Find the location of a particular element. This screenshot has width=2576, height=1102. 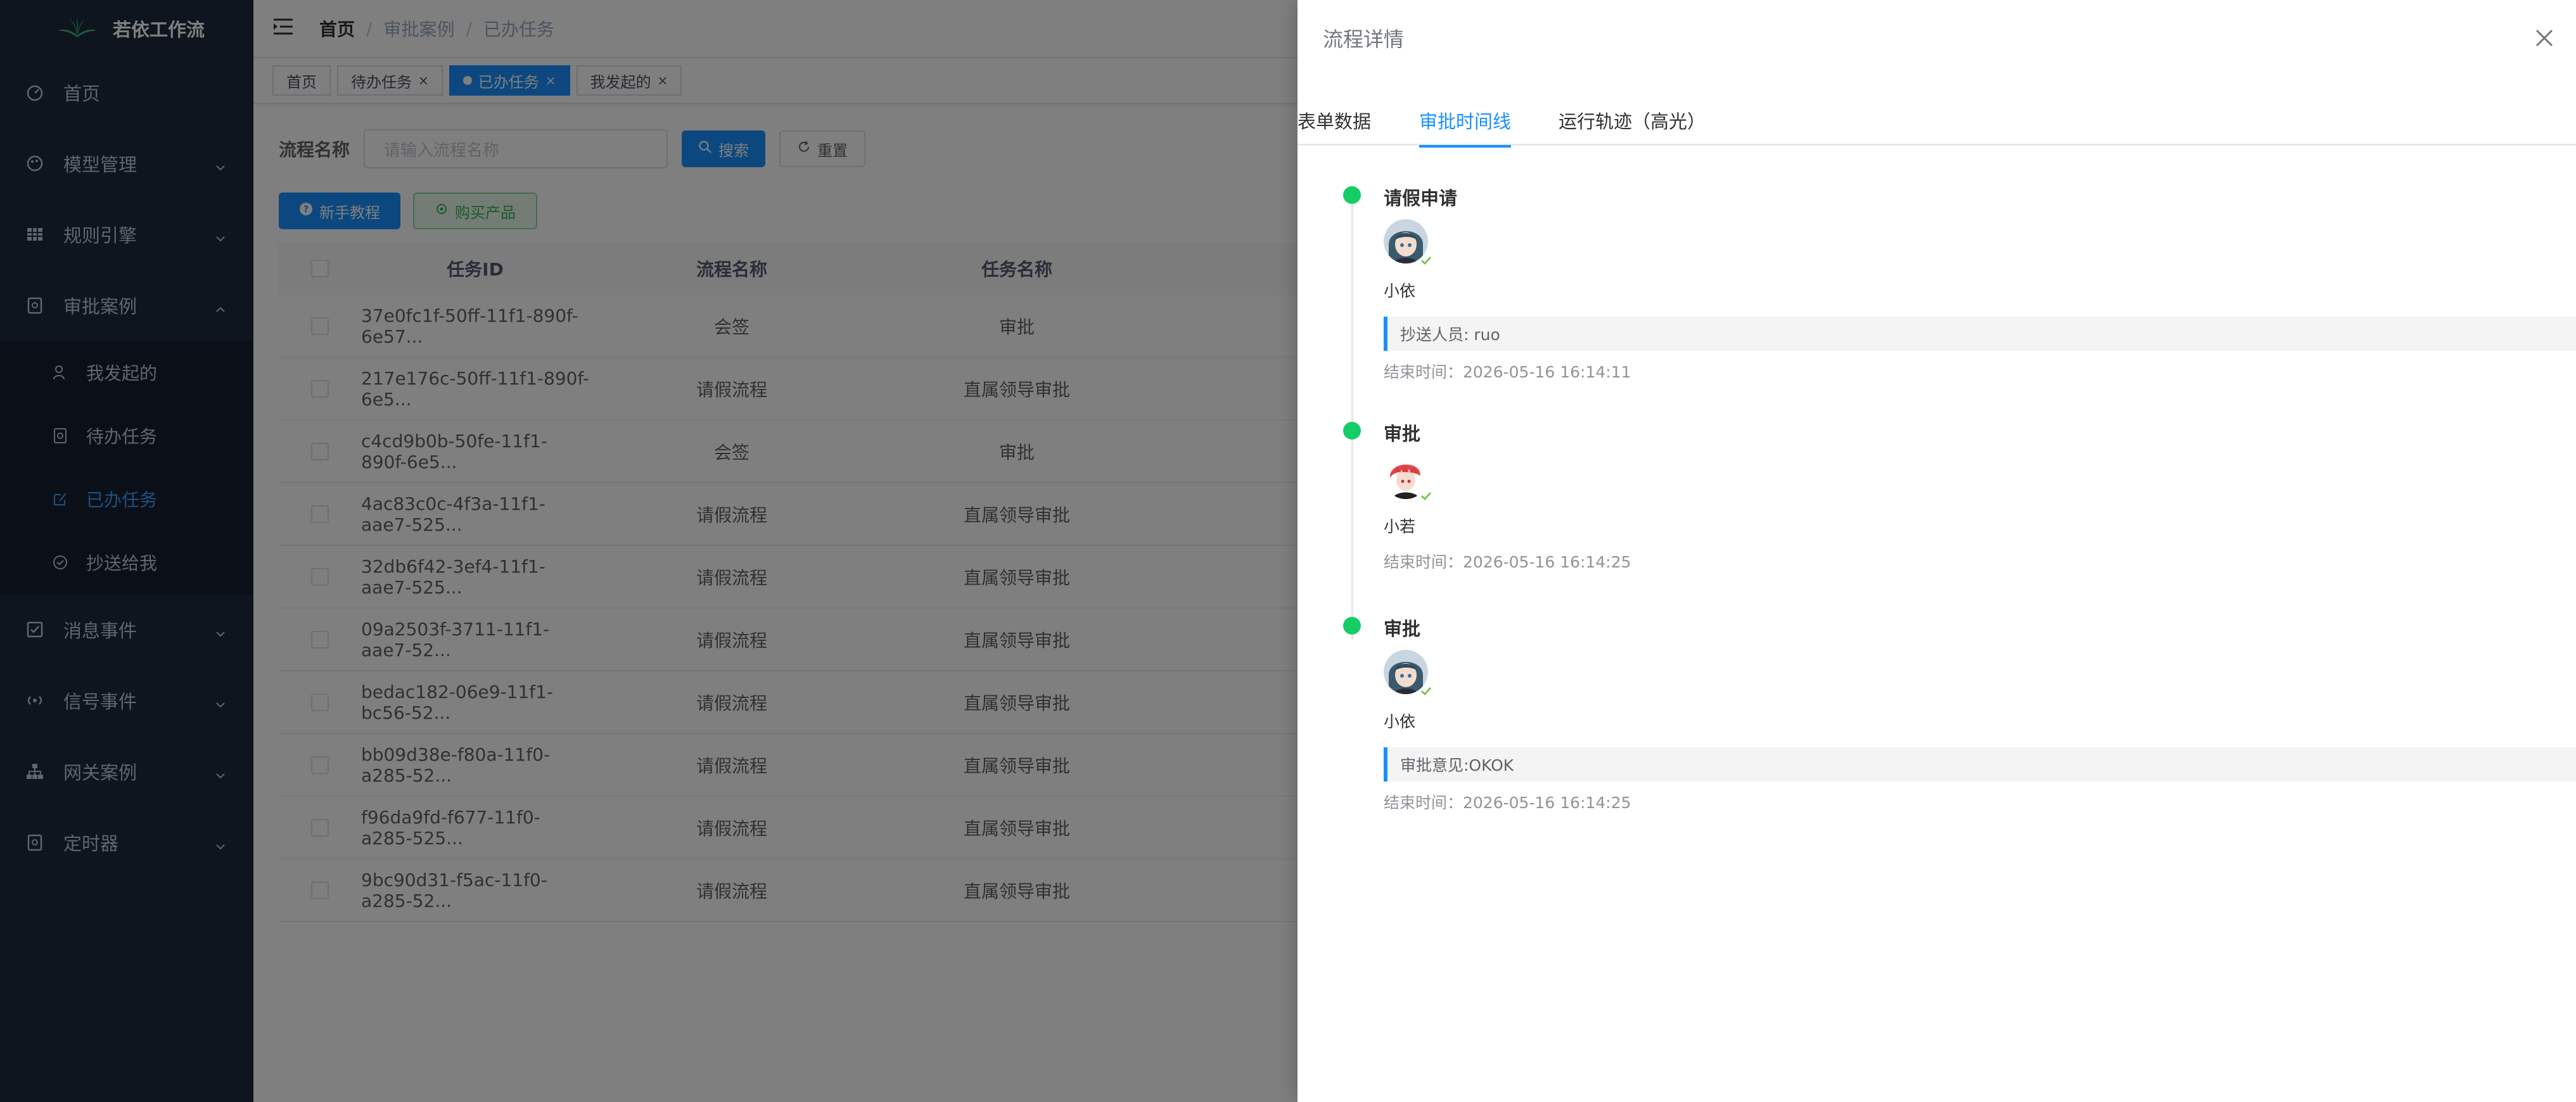

timeline-title: 请假申请 is located at coordinates (1421, 198).